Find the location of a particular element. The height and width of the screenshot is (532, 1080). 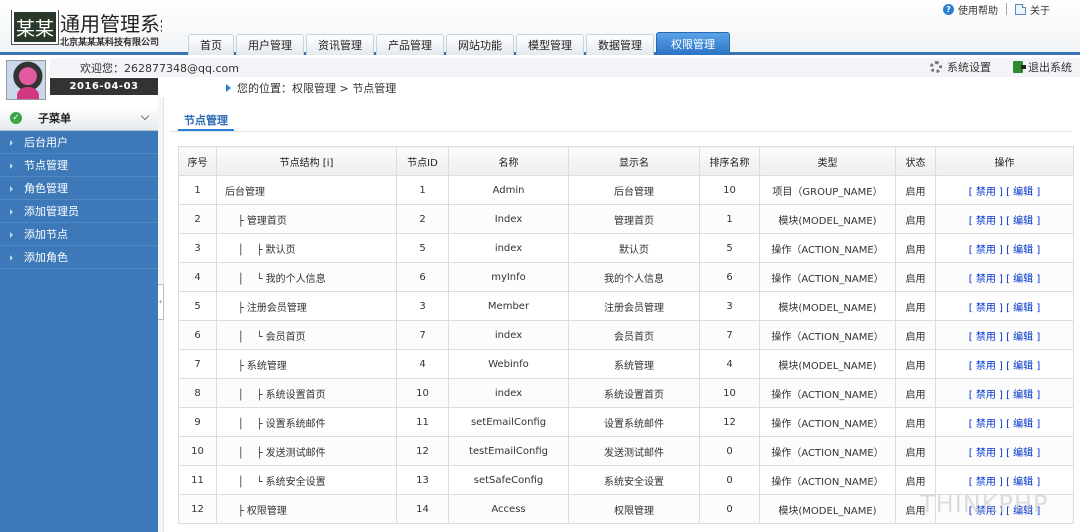

cell-name: setSafeConfig is located at coordinates (508, 480).